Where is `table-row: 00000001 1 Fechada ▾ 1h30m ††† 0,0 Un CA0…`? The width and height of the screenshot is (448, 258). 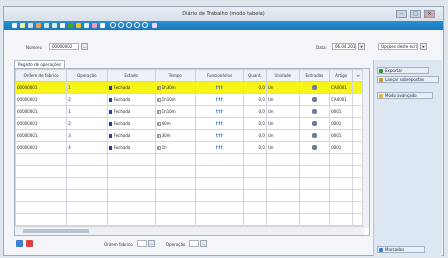 table-row: 00000001 1 Fechada ▾ 1h30m ††† 0,0 Un CA0… is located at coordinates (189, 87).